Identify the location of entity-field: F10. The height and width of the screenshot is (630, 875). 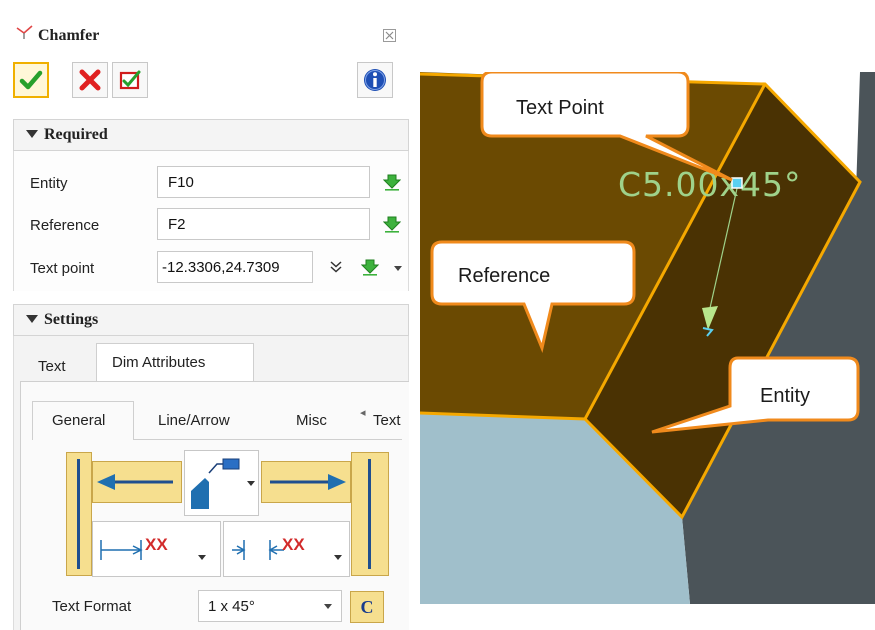
(263, 182).